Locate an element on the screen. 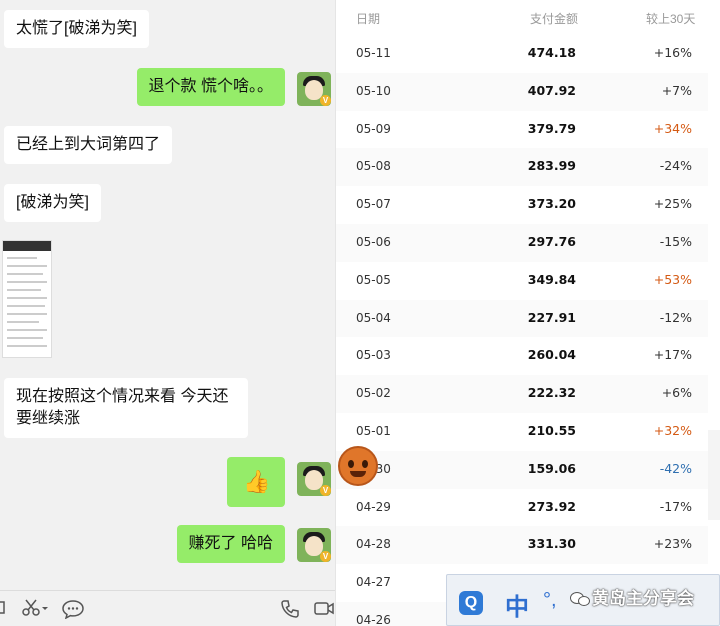  cell-compare: -42% is located at coordinates (675, 468).